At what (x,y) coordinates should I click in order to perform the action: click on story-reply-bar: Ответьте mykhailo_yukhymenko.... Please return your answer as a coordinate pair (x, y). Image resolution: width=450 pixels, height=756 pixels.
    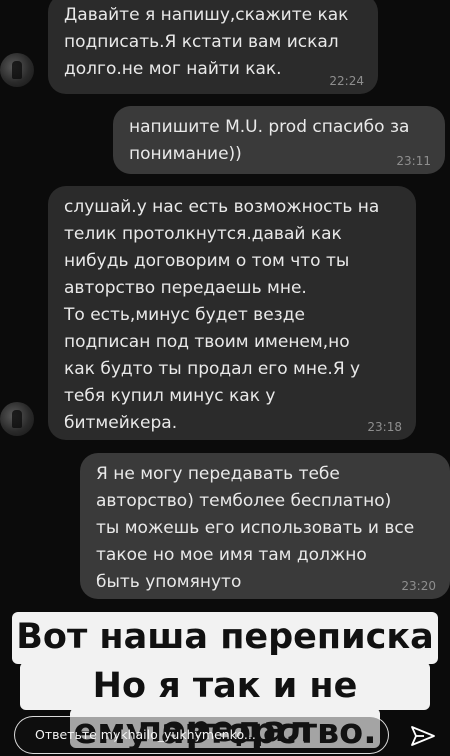
    Looking at the image, I should click on (225, 736).